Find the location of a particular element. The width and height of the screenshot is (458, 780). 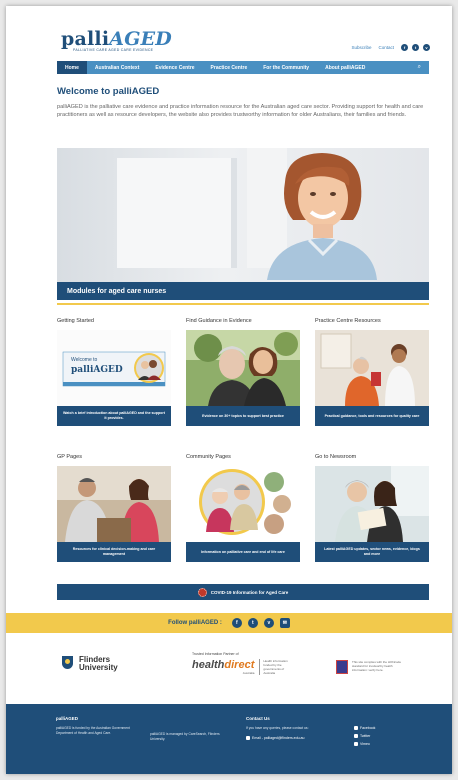

nurse-photo is located at coordinates (322, 216).